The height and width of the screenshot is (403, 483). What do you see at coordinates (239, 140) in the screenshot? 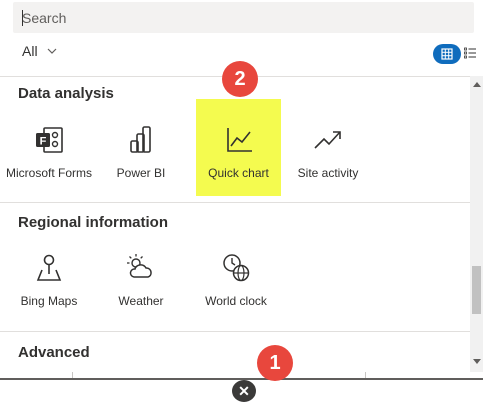
I see `quick-chart-icon` at bounding box center [239, 140].